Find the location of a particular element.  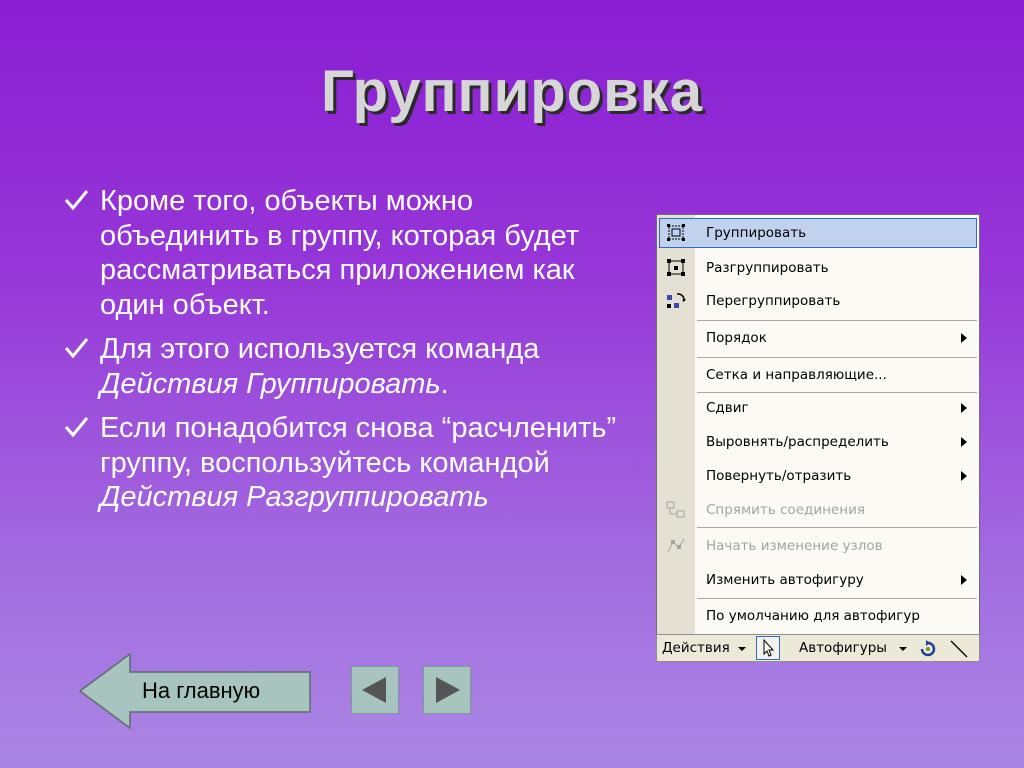

menu-item-nudge: Сдвиг is located at coordinates (818, 408).